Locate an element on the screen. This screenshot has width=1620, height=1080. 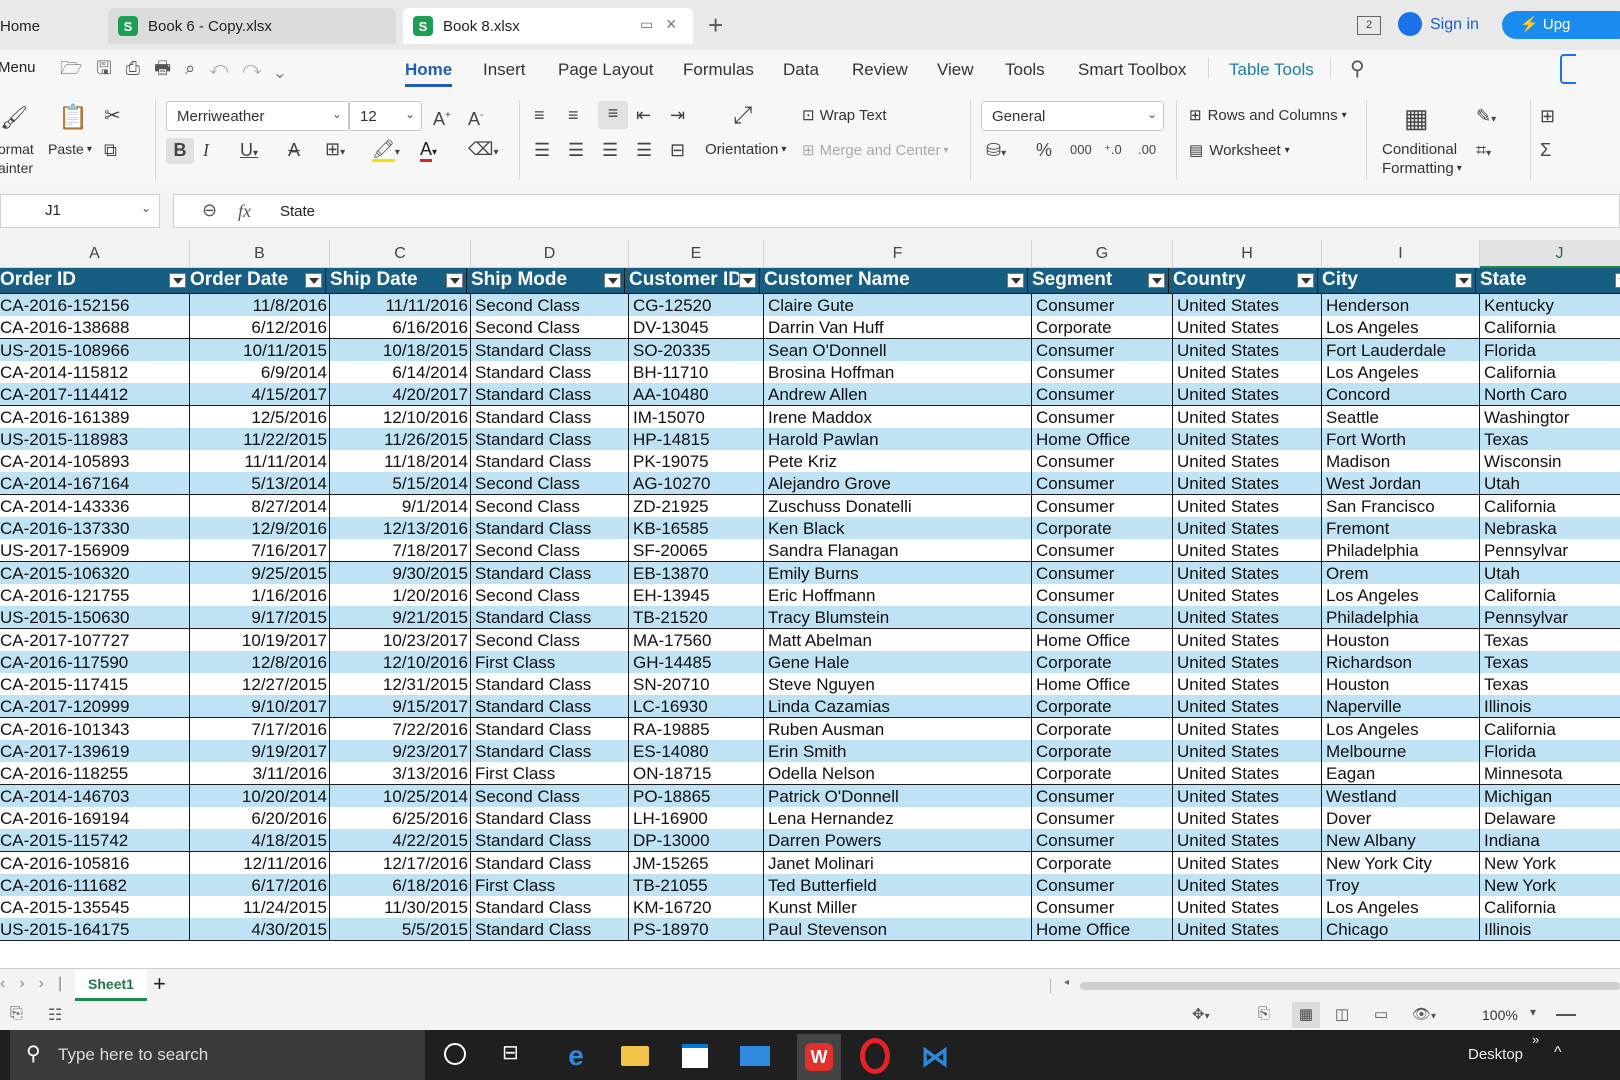
table-cell: US-2015-118983 is located at coordinates (95, 439).